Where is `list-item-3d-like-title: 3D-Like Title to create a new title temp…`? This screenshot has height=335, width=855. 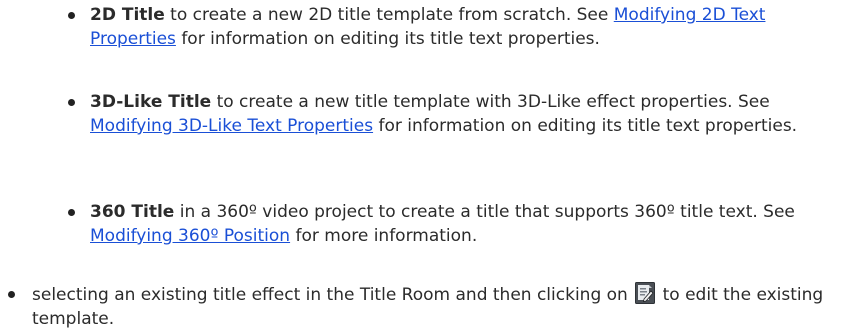 list-item-3d-like-title: 3D-Like Title to create a new title temp… is located at coordinates (459, 114).